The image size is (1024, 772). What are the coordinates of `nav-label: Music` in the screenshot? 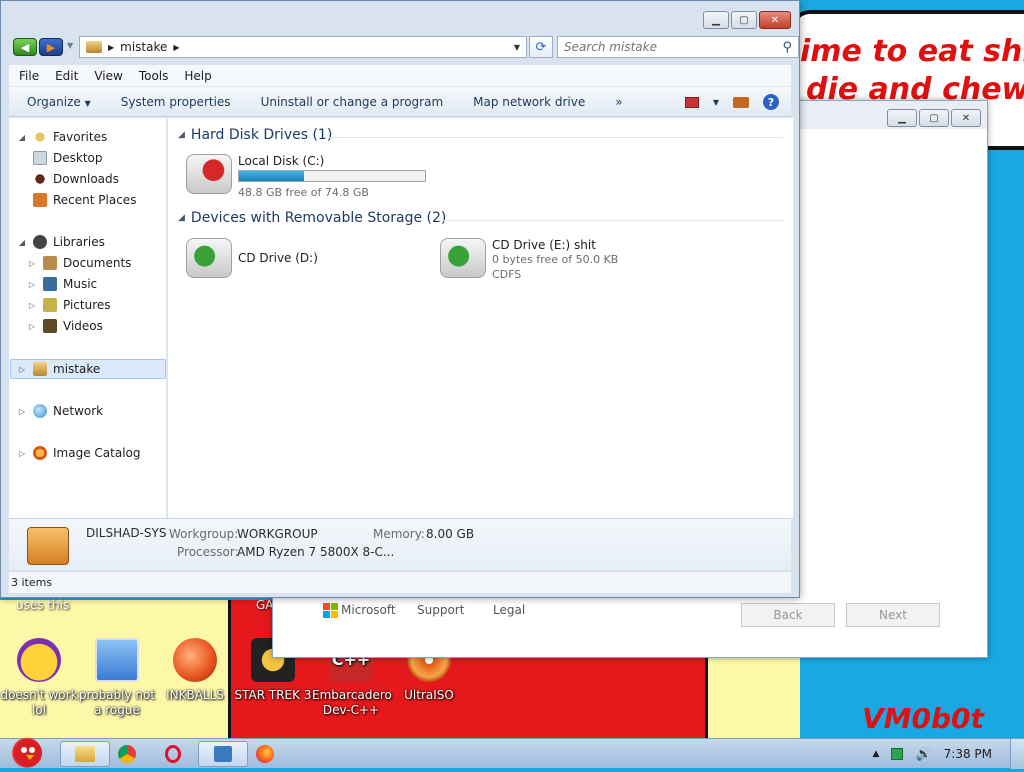 It's located at (80, 284).